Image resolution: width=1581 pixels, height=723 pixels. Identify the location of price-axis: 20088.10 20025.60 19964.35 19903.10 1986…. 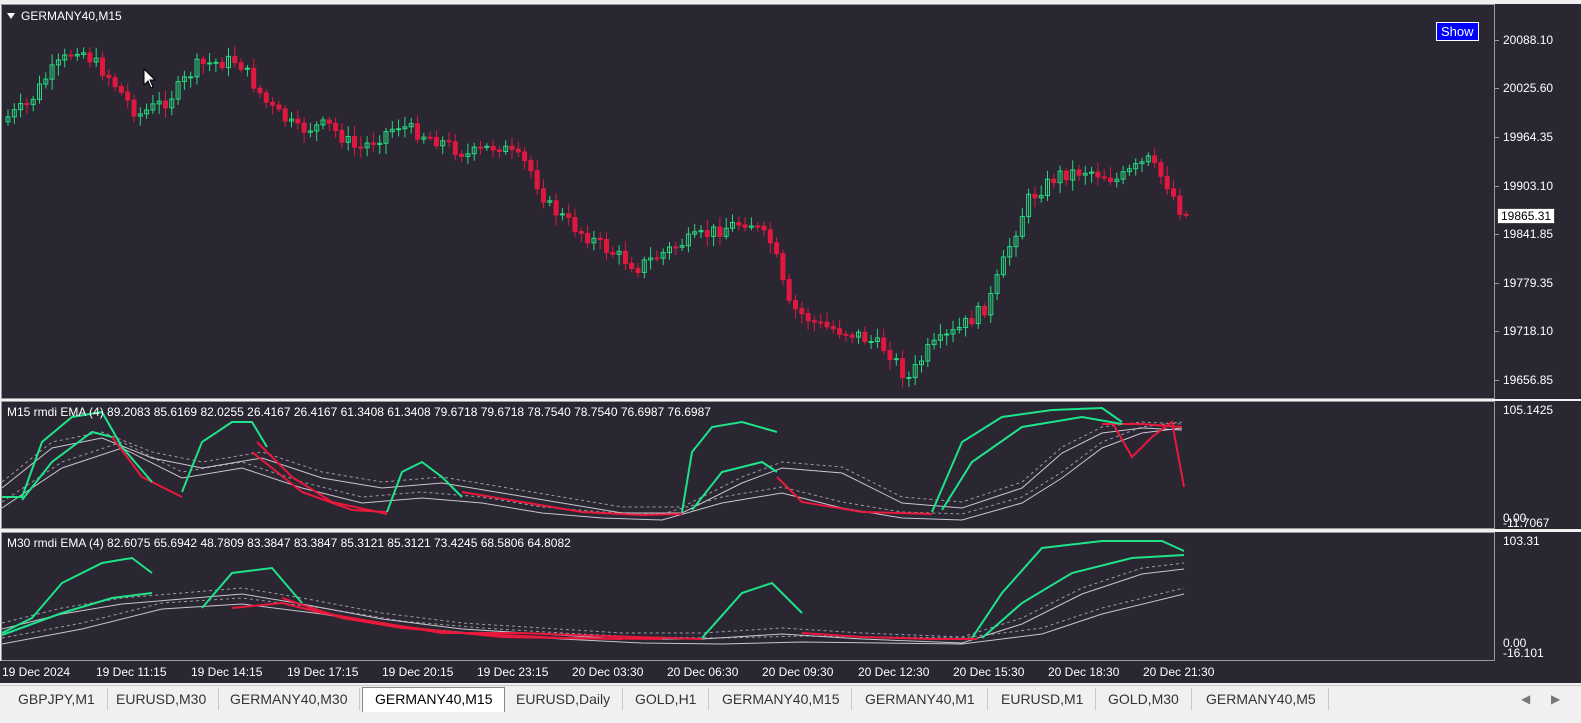
(1538, 201).